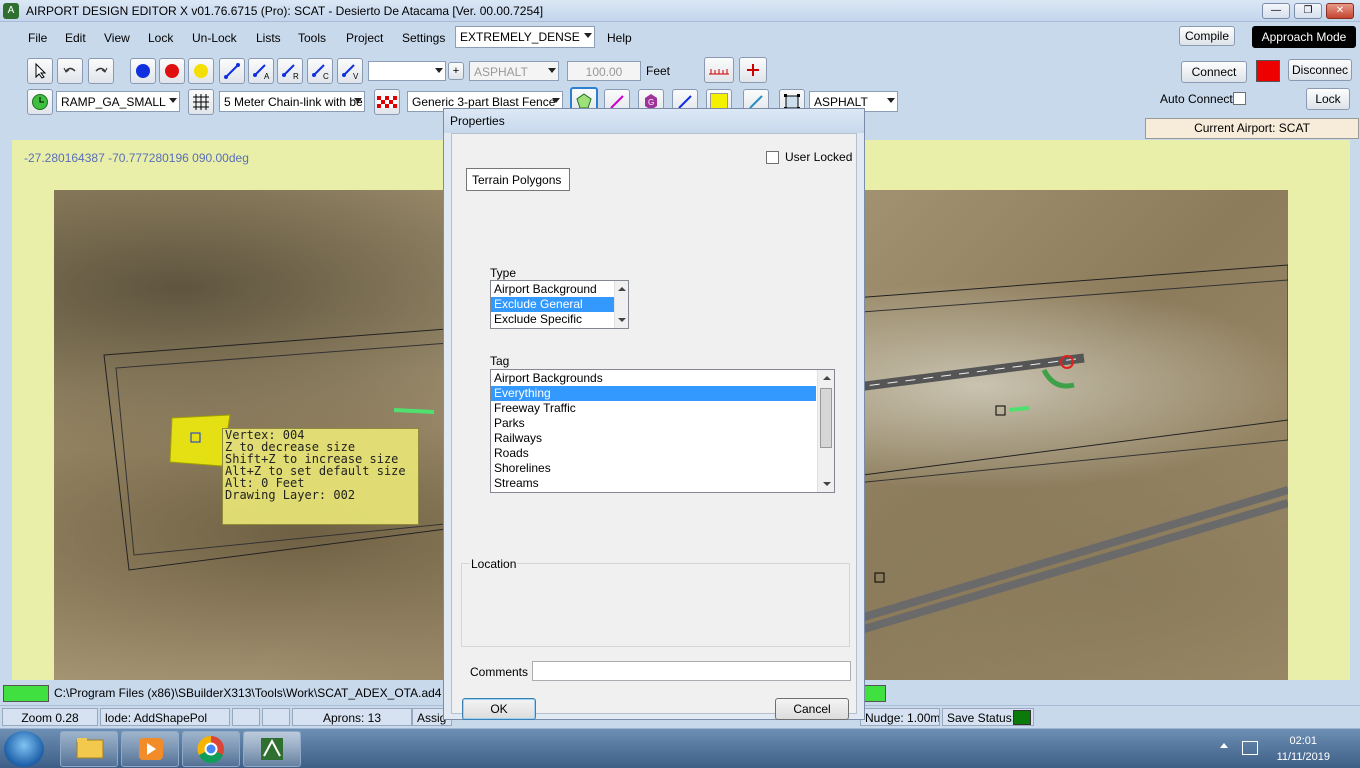  I want to click on ramp-type-select: RAMP_GA_SMALL, so click(118, 101).